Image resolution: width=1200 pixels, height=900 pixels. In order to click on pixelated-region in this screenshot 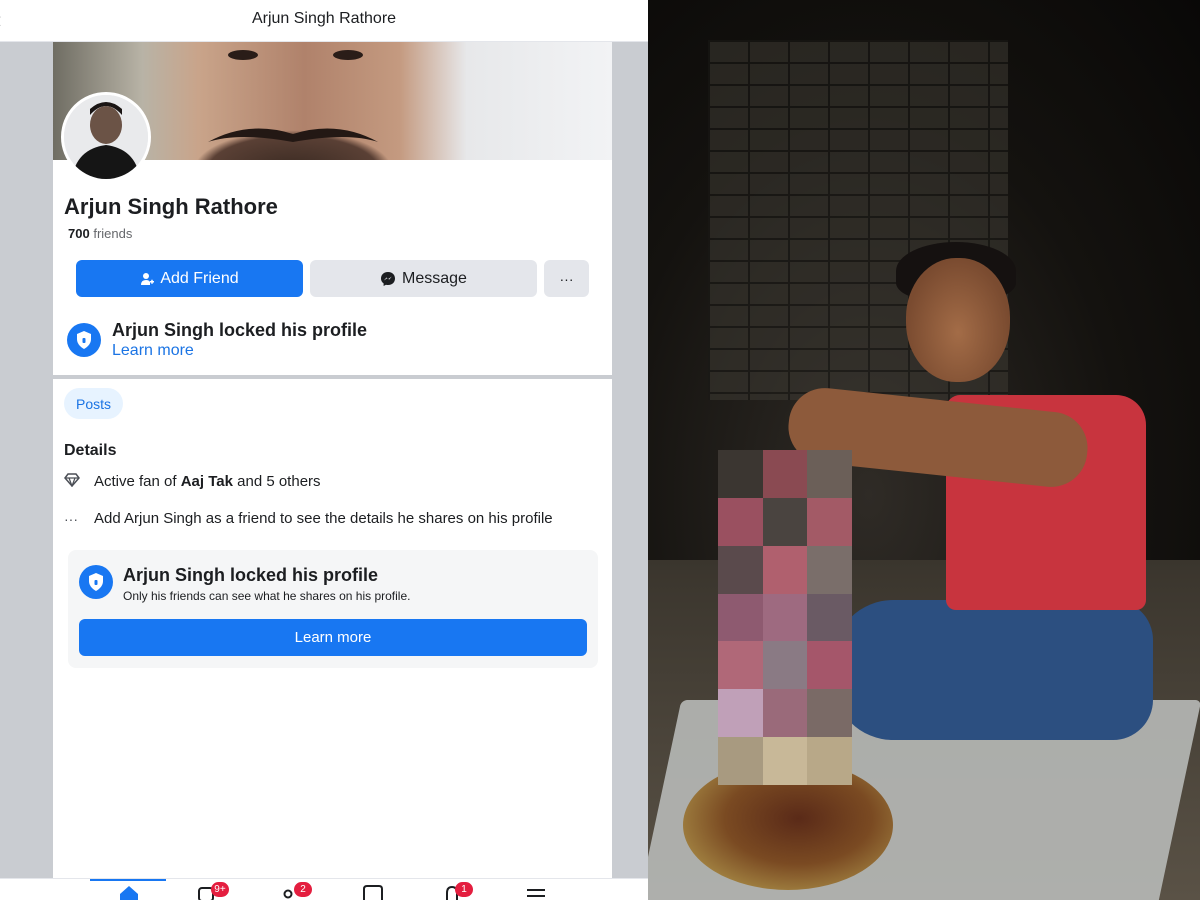, I will do `click(785, 617)`.